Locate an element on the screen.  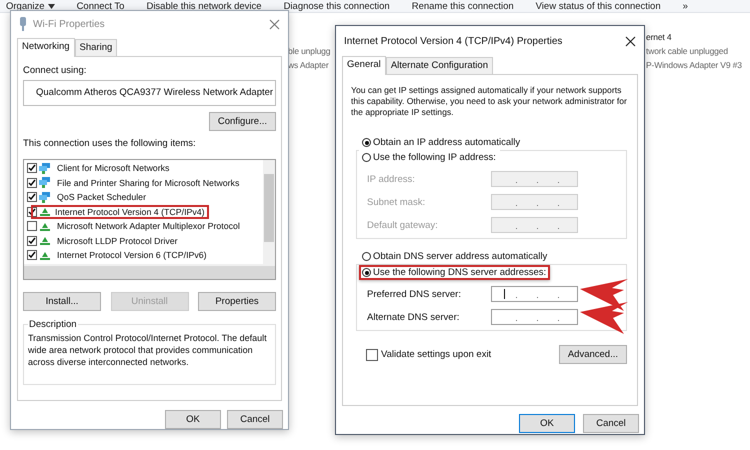
adapter-name: Qualcomm Atheros QCA9377 Wireless Network Adapter is located at coordinates (155, 92).